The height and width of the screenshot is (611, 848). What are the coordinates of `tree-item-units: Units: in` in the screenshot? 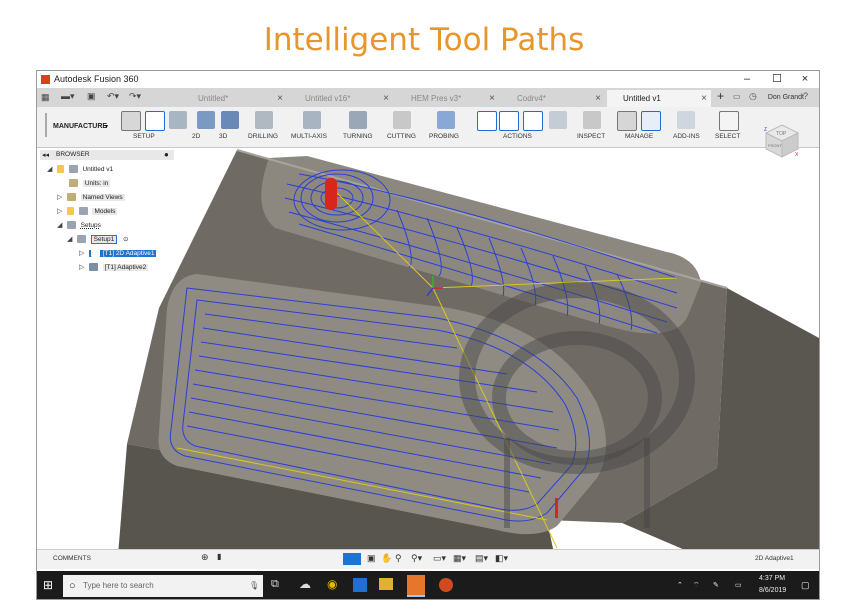 It's located at (90, 183).